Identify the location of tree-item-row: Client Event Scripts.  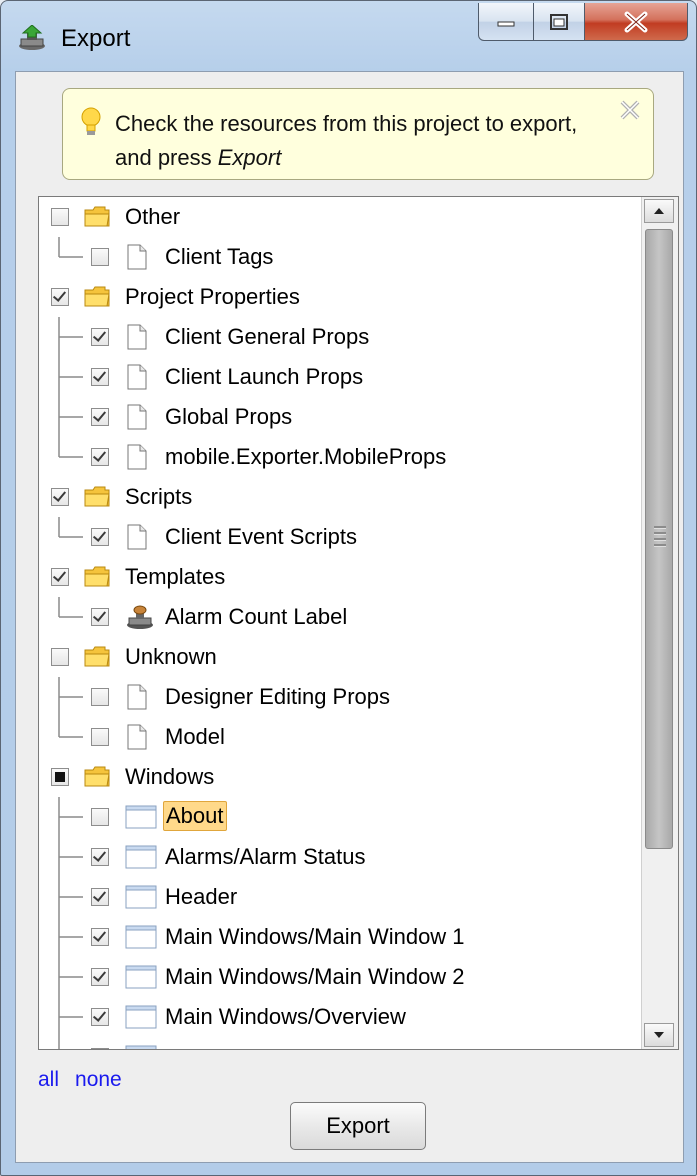
(339, 537).